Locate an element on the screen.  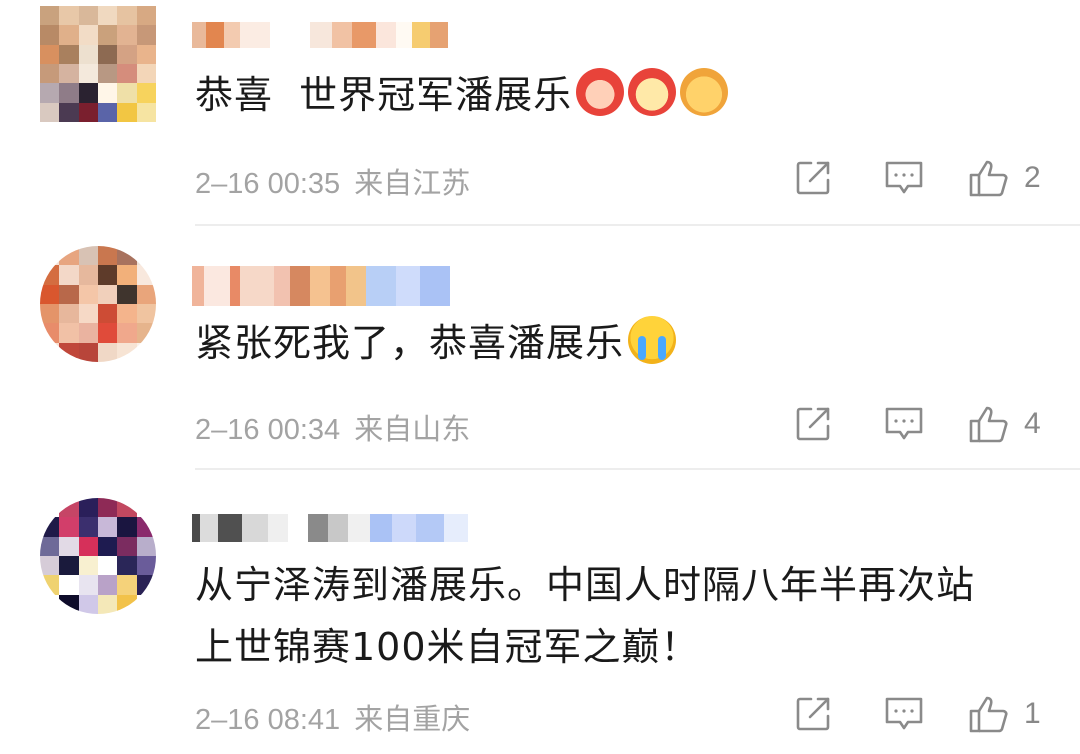
like-count: 1 is located at coordinates (1032, 713).